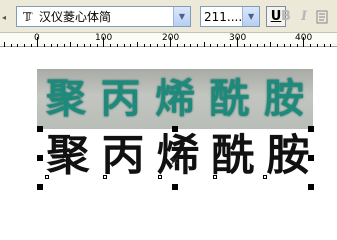  Describe the element at coordinates (66, 99) in the screenshot. I see `photo-char: 聚` at that location.